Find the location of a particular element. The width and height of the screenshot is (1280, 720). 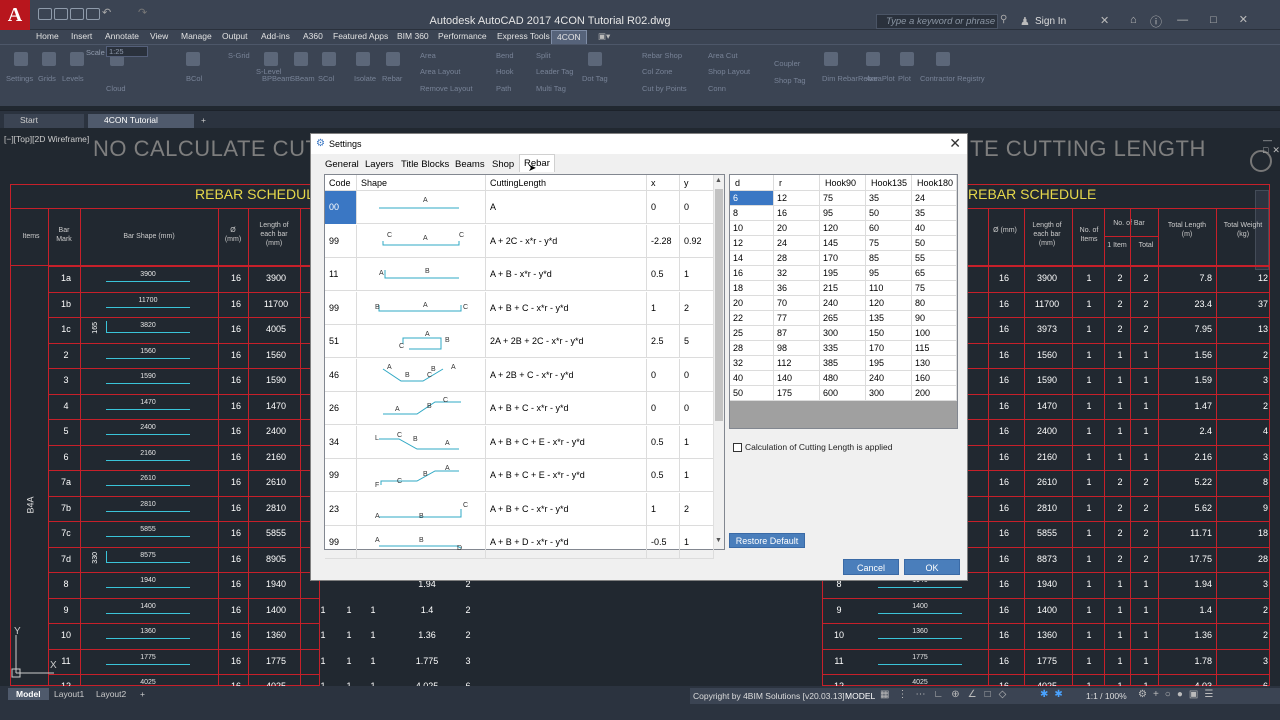

hook-cell: 36 is located at coordinates (797, 288).